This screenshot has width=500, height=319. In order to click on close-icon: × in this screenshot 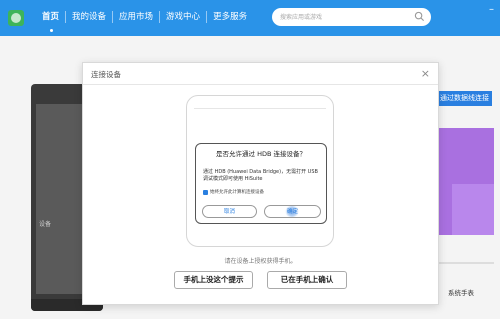, I will do `click(425, 73)`.